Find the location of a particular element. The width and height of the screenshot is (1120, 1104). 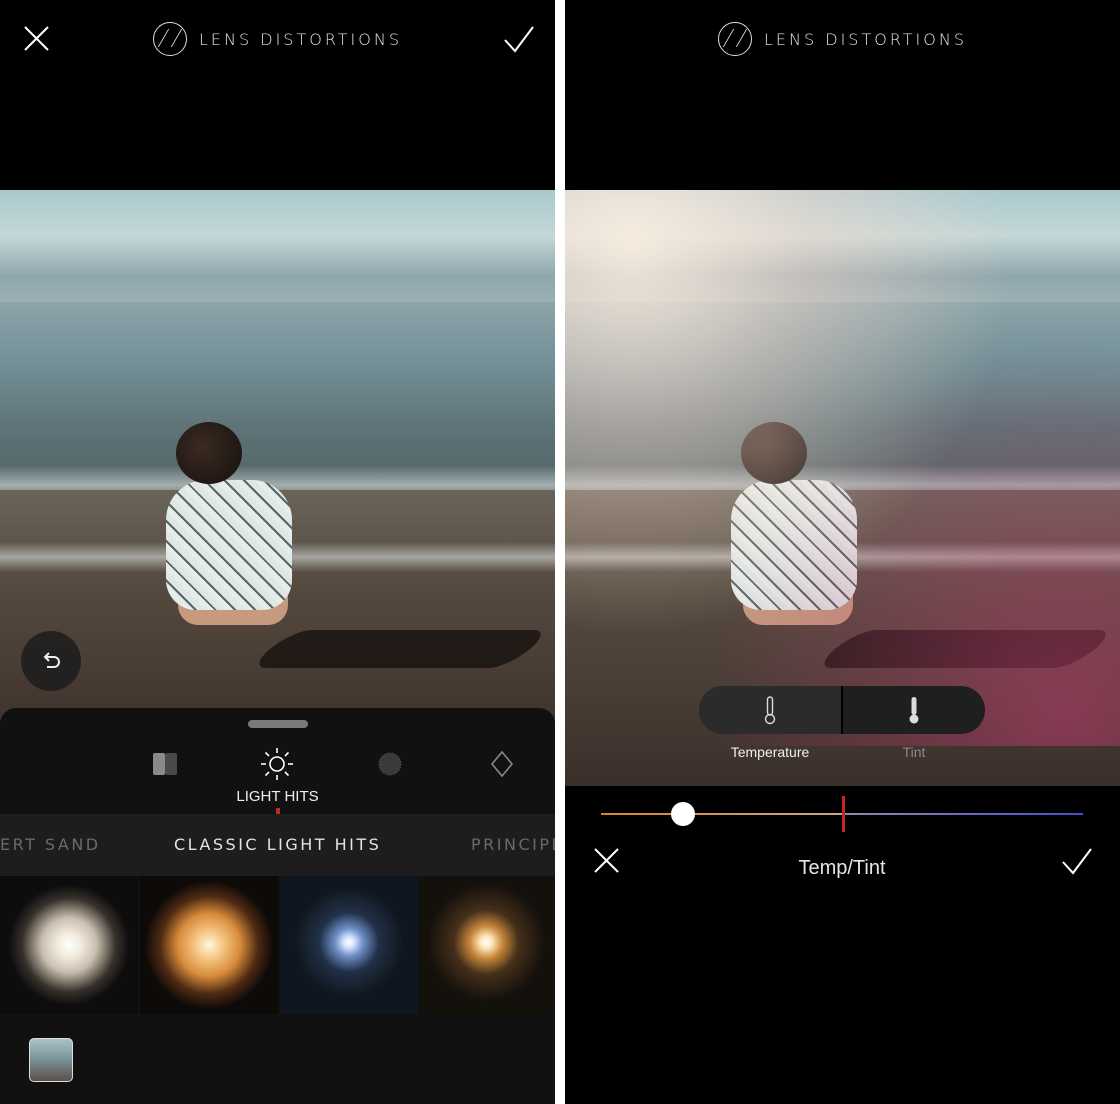

category-prism-button is located at coordinates (502, 764).